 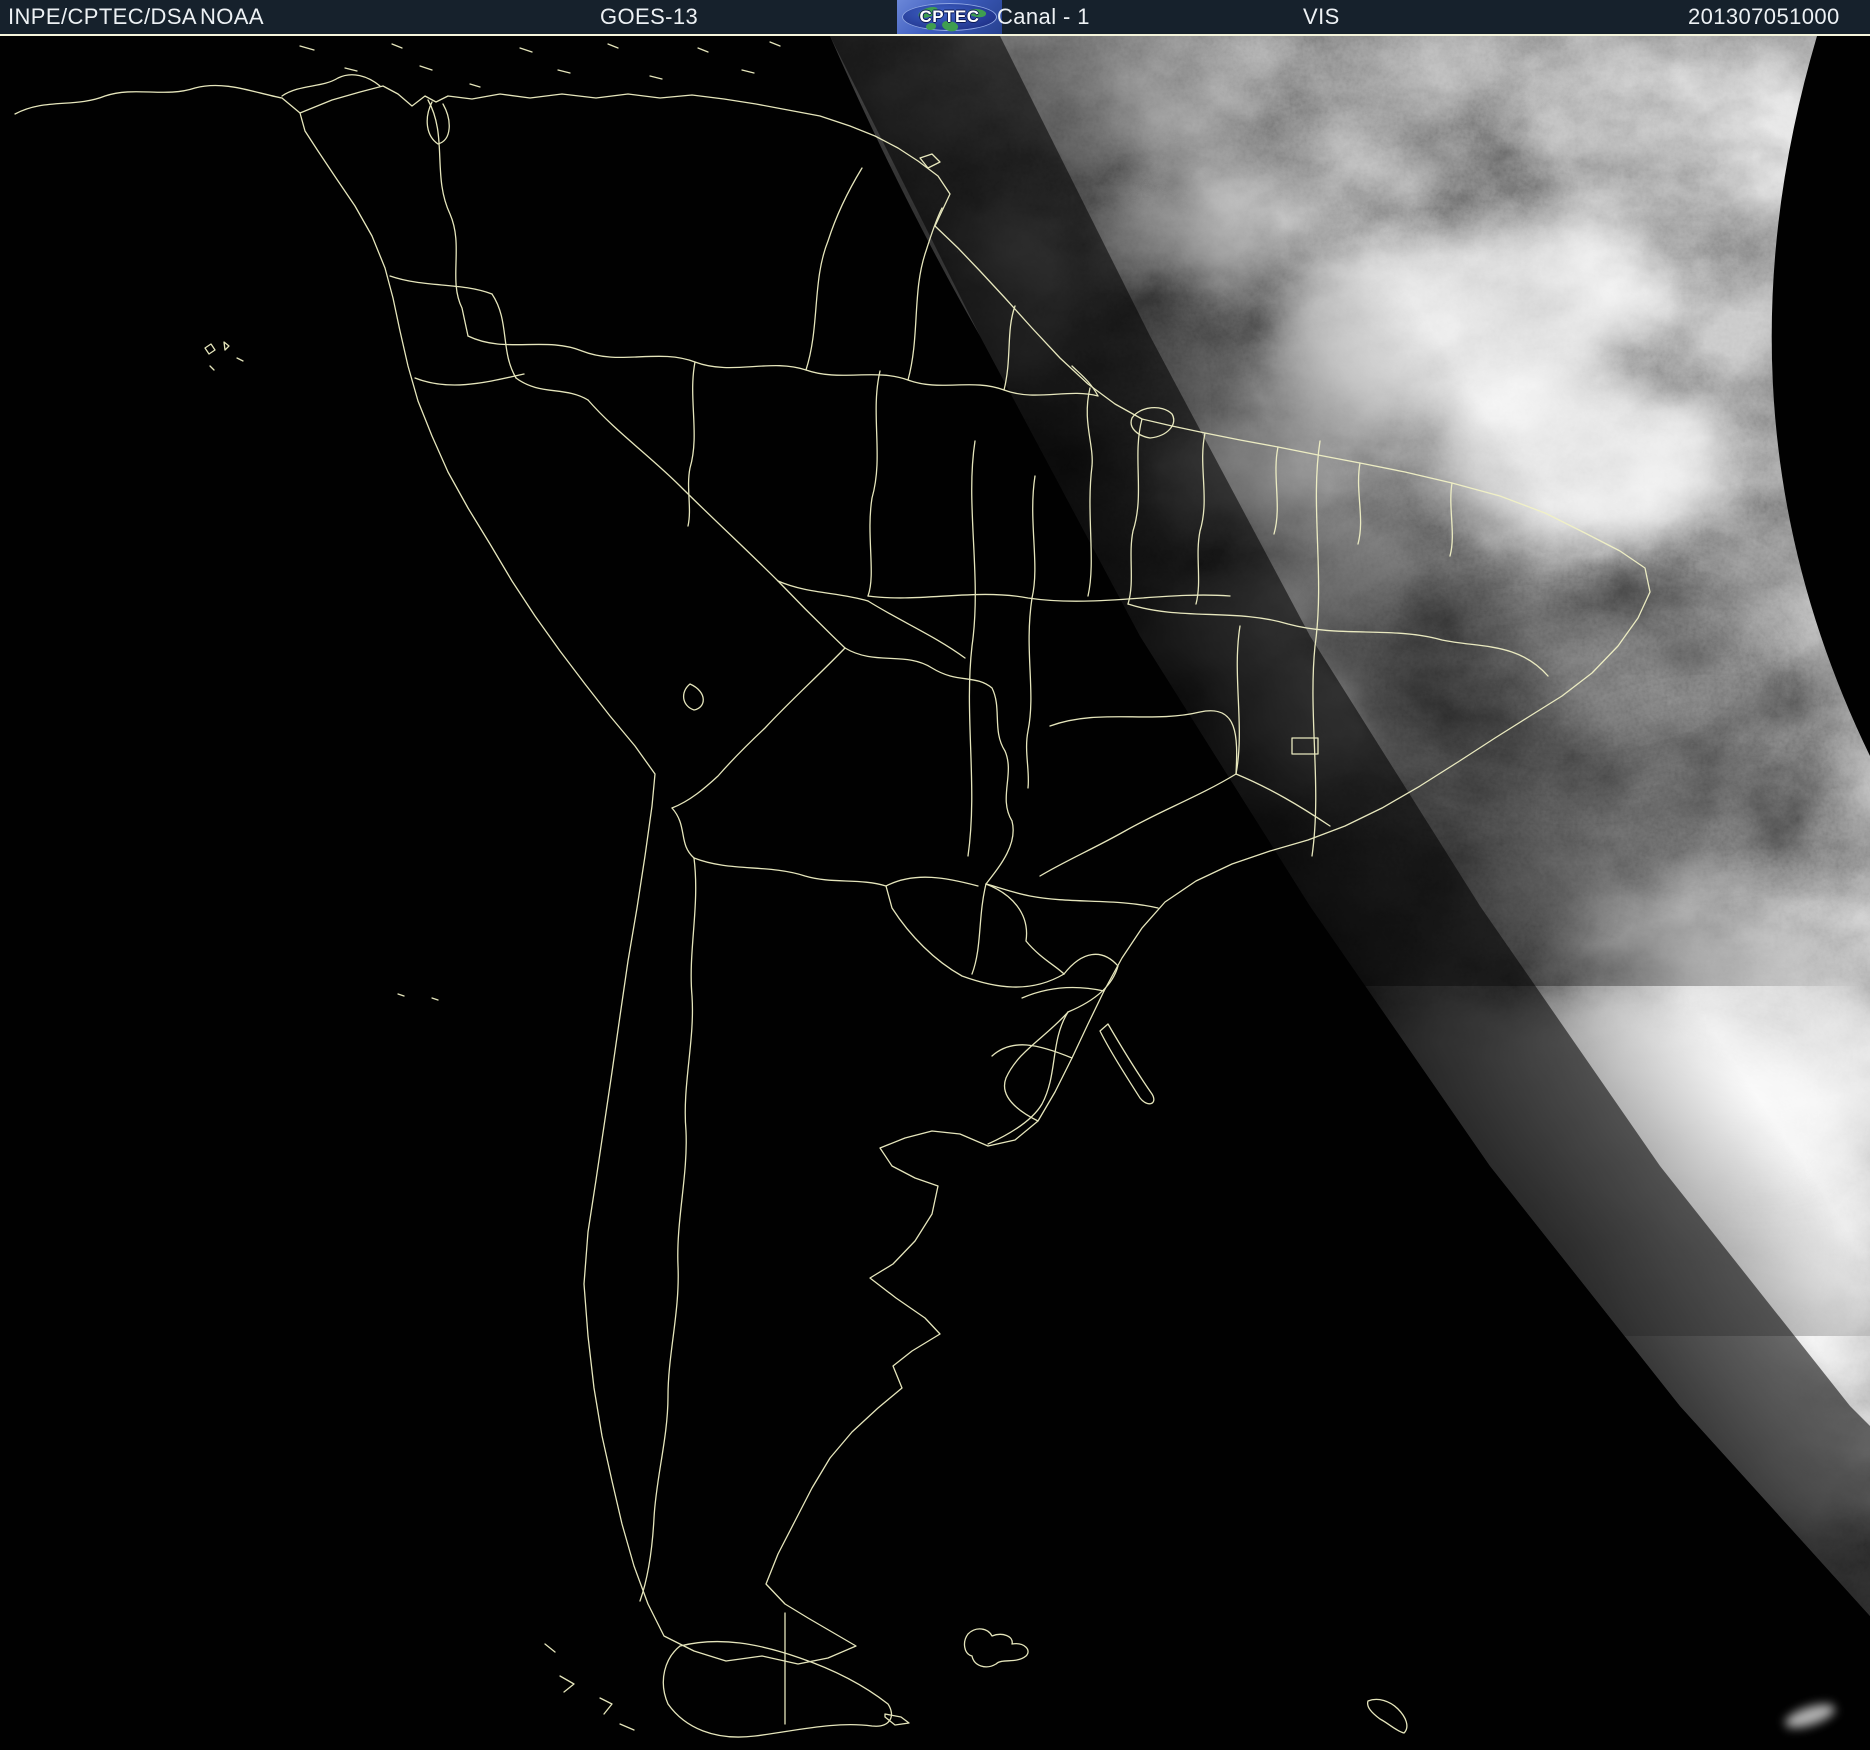 I want to click on noaa-label: NOAA, so click(x=232, y=16).